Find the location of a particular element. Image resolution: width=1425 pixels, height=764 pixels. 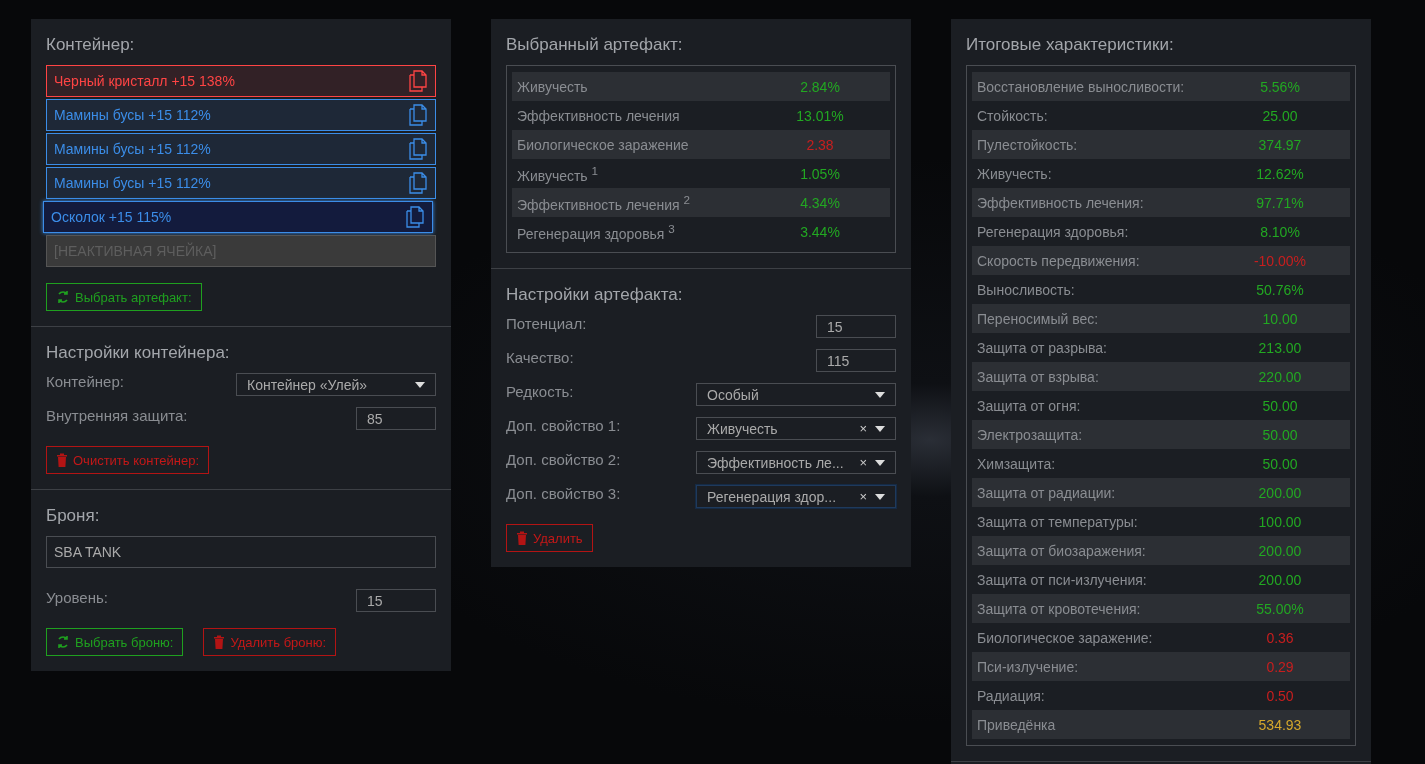

stat-name: Защита от кровотечения: is located at coordinates (1059, 608).